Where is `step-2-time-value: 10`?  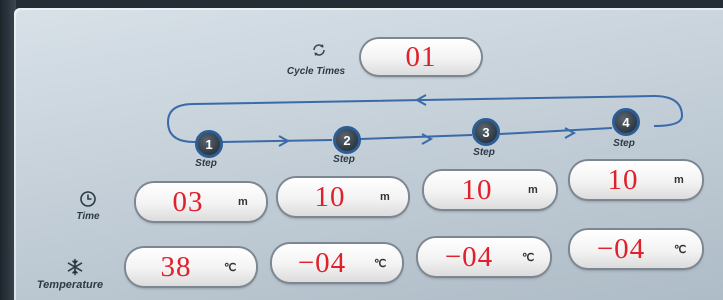
step-2-time-value: 10 is located at coordinates (330, 196).